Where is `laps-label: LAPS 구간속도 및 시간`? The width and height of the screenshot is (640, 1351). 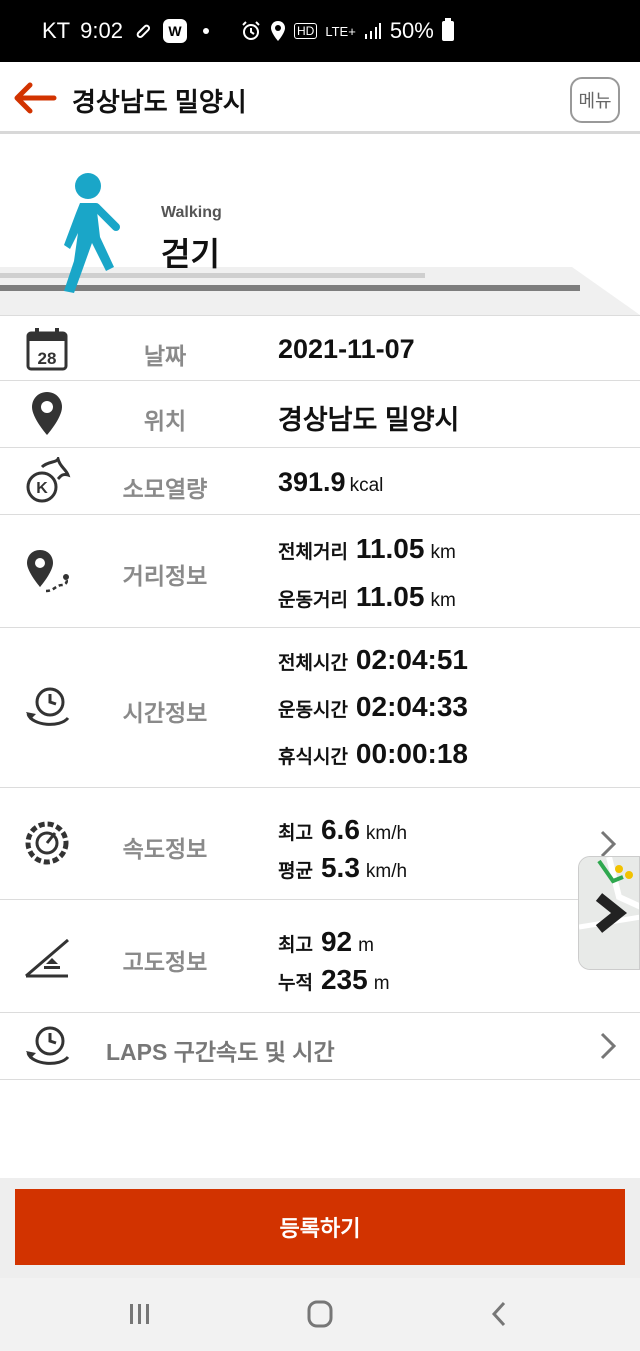 laps-label: LAPS 구간속도 및 시간 is located at coordinates (220, 1052).